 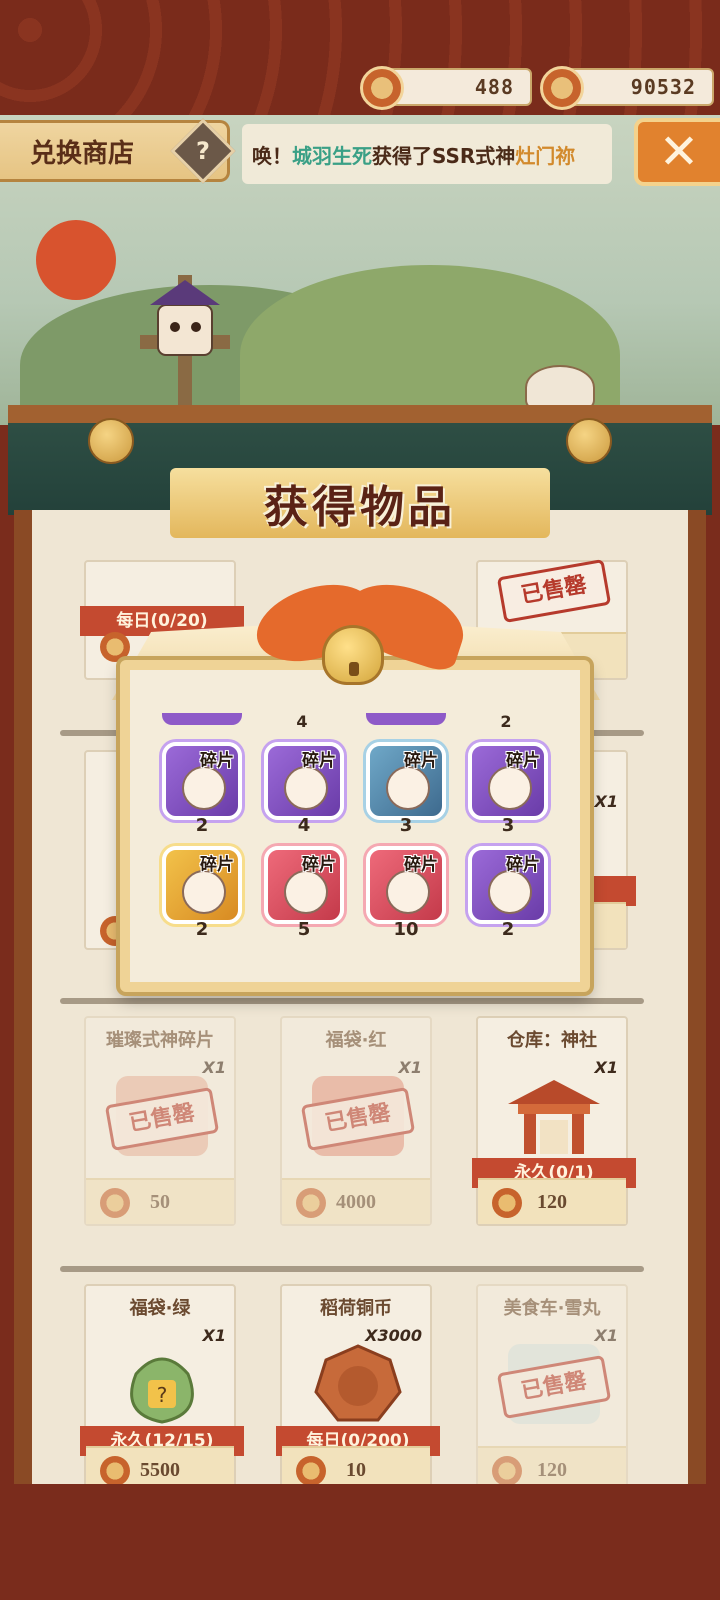 I want to click on fragment-count: 4, so click(x=304, y=825).